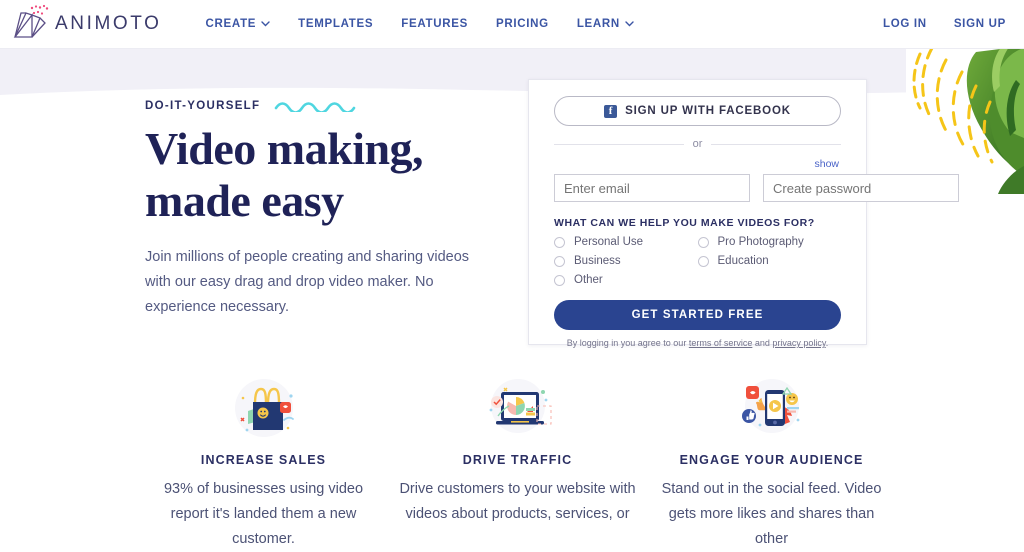 This screenshot has height=552, width=1024. I want to click on main-navigation: CREATE TEMPLATES FEATURES PRICING LEARN, so click(420, 24).